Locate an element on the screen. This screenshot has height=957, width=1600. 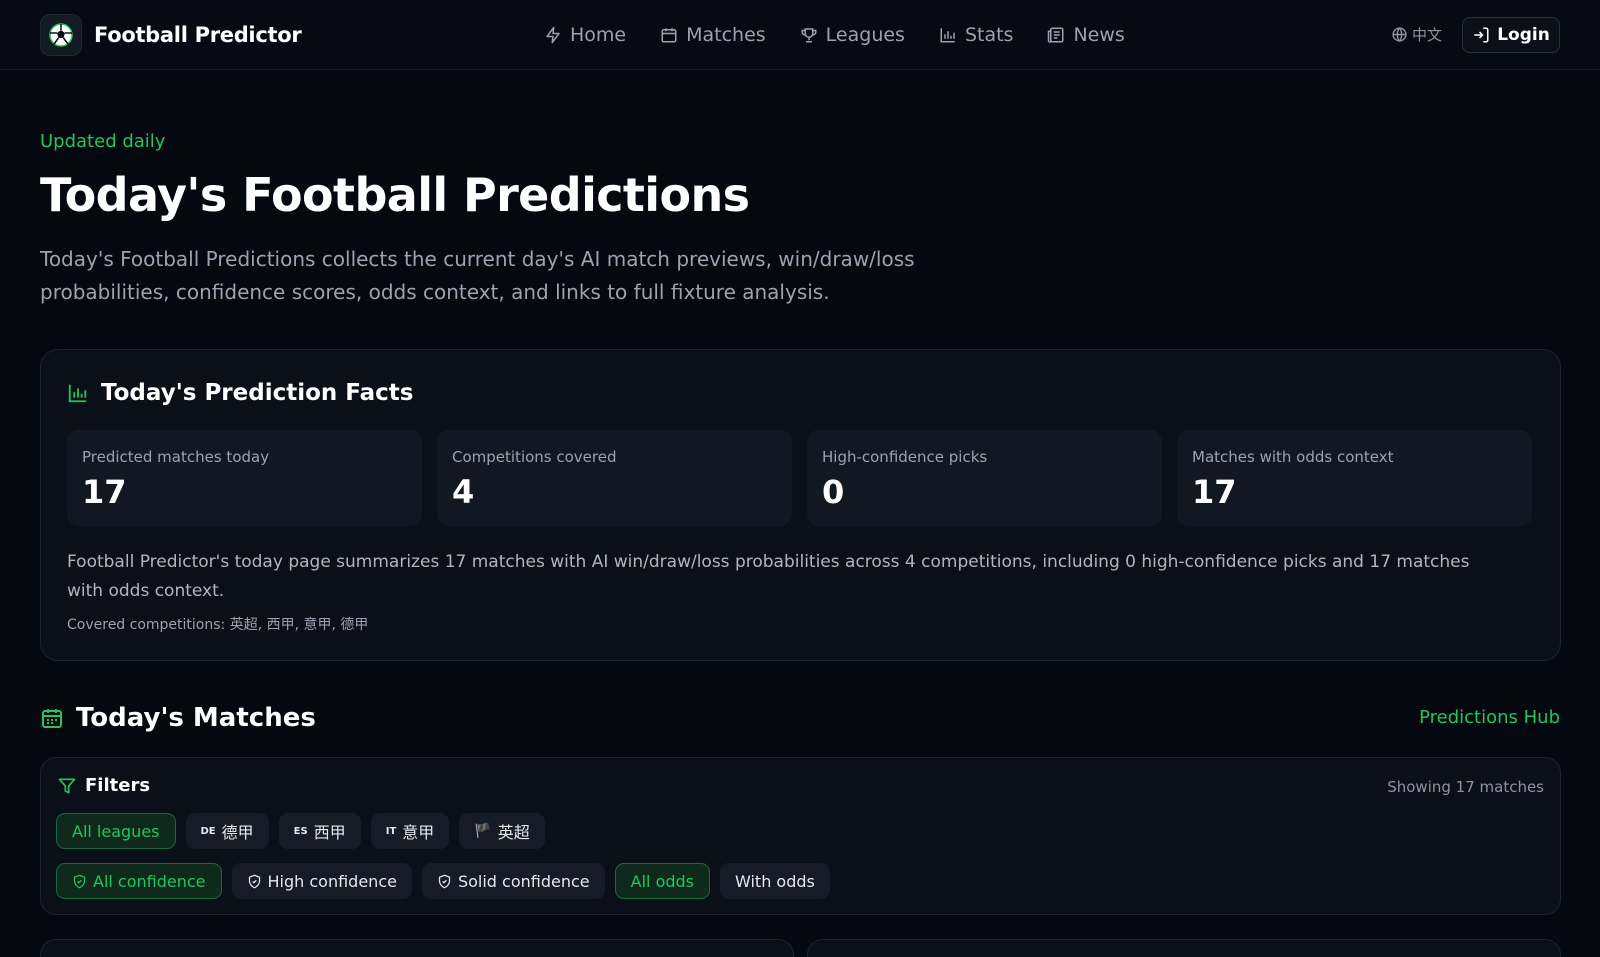
filter-all-odds: All odds is located at coordinates (662, 881).